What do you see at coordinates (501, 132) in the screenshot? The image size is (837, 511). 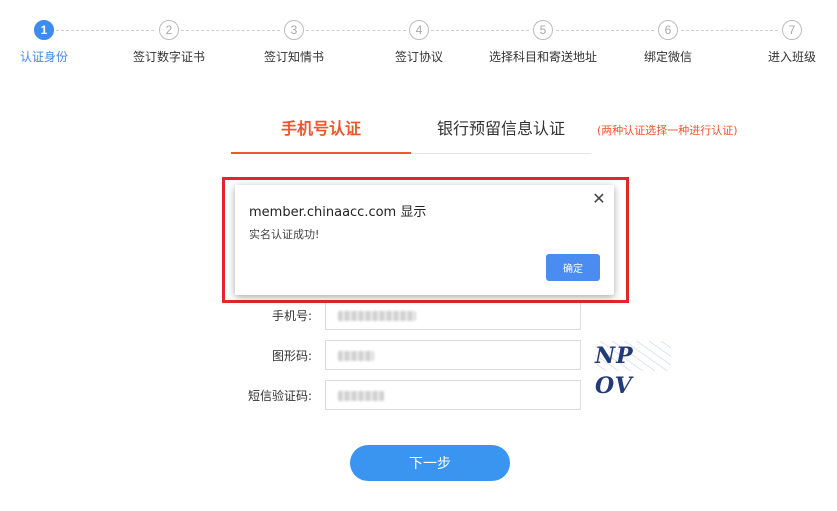 I see `tab-bank-verification: 银行预留信息认证` at bounding box center [501, 132].